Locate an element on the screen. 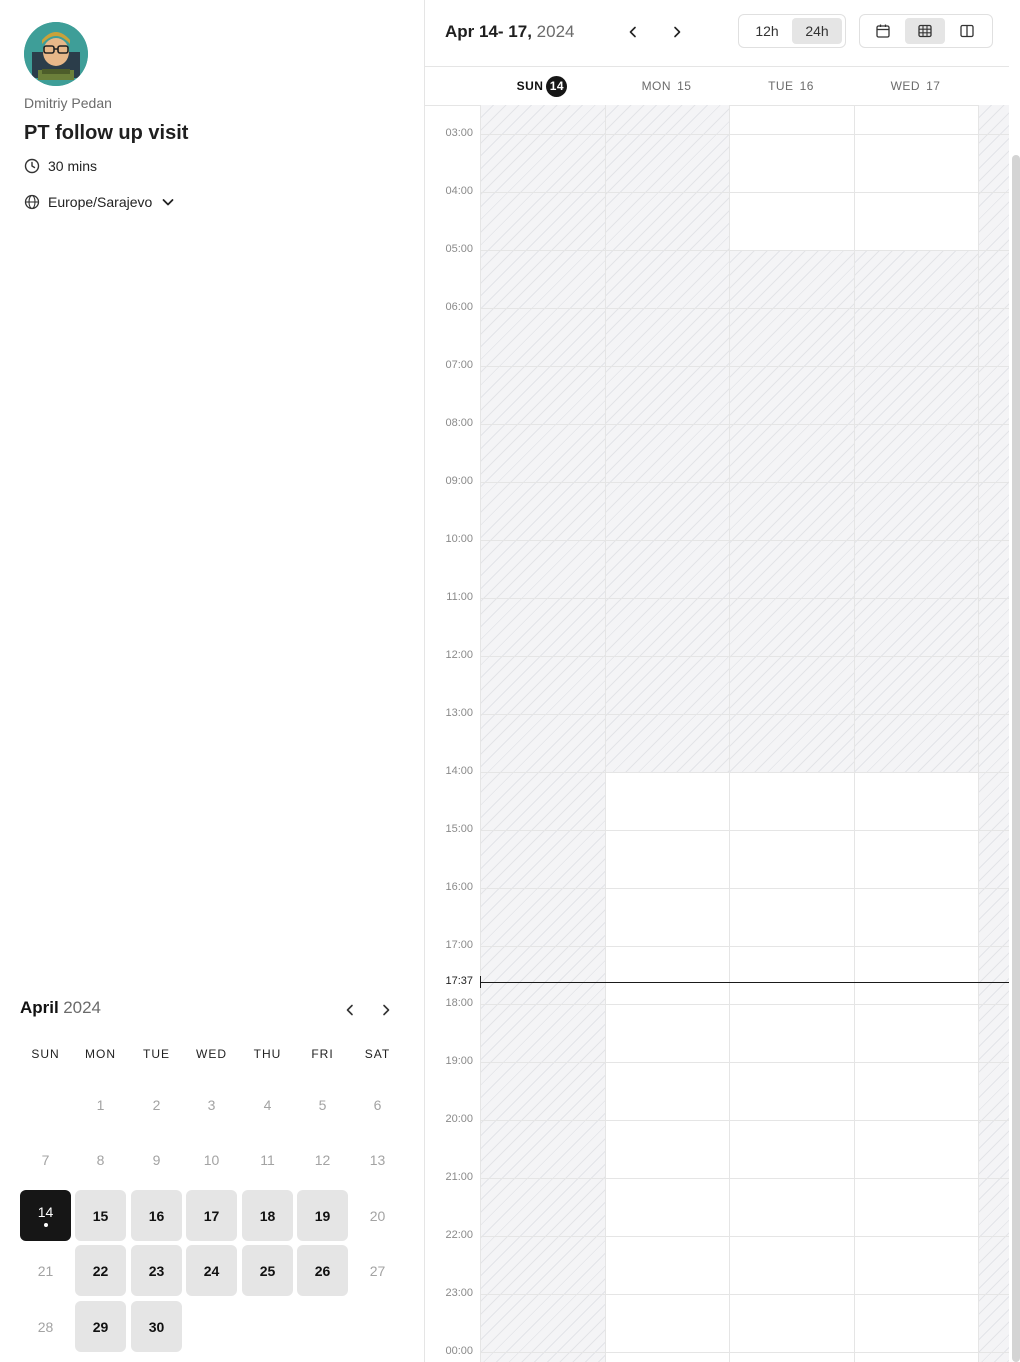 The height and width of the screenshot is (1362, 1020). day-number: 22 is located at coordinates (100, 1270).